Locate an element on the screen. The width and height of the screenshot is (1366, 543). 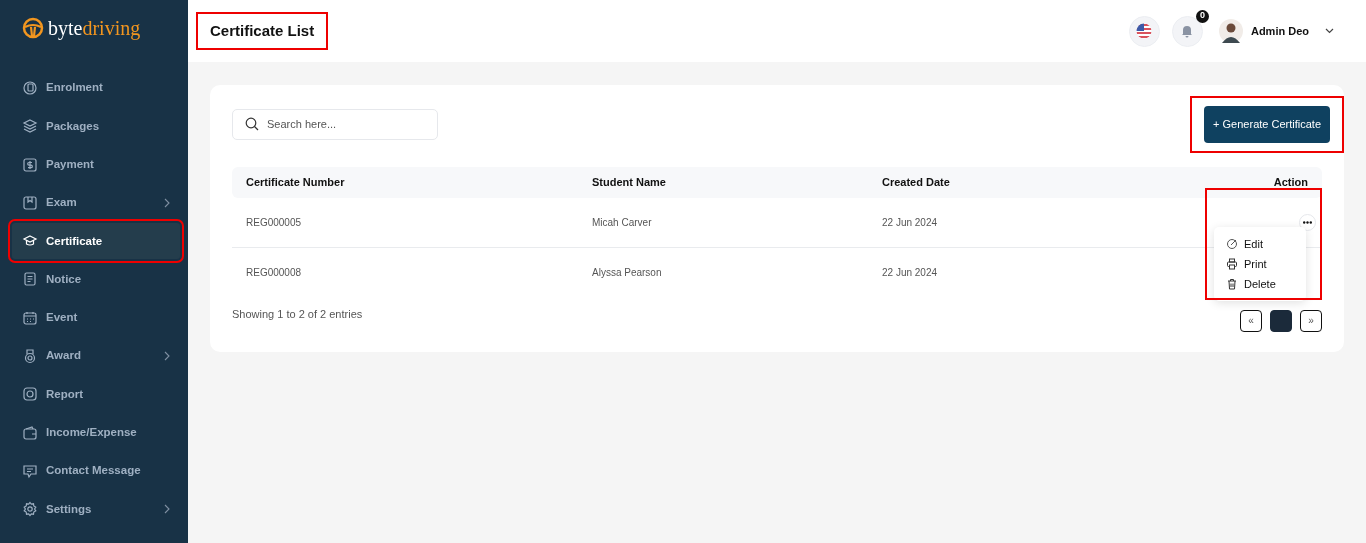
table-cell: Micah Carver is located at coordinates (622, 222).